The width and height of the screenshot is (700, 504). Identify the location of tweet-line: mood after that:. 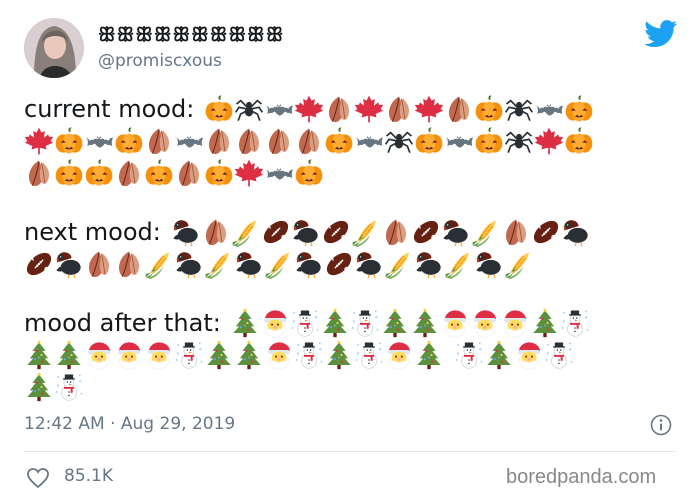
(349, 322).